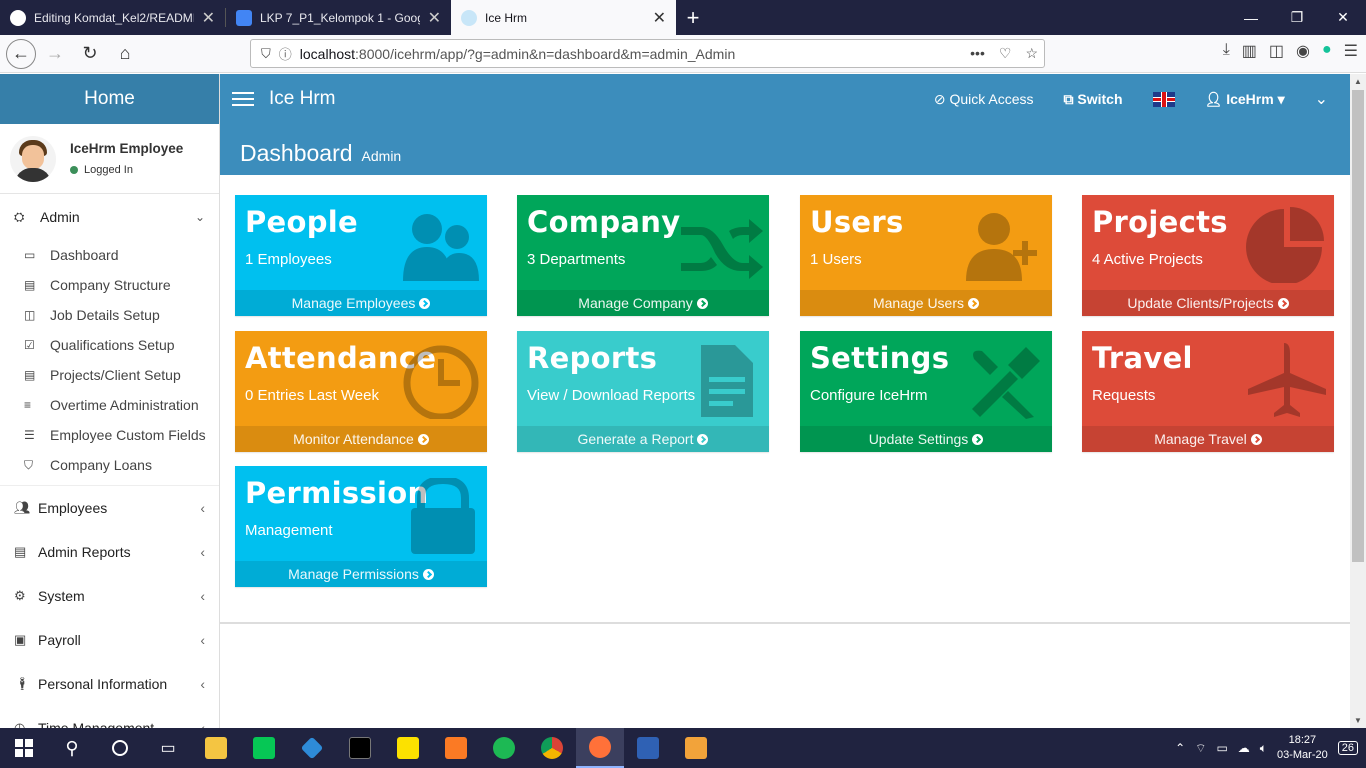  Describe the element at coordinates (1347, 748) in the screenshot. I see `notification-icon: 26` at that location.